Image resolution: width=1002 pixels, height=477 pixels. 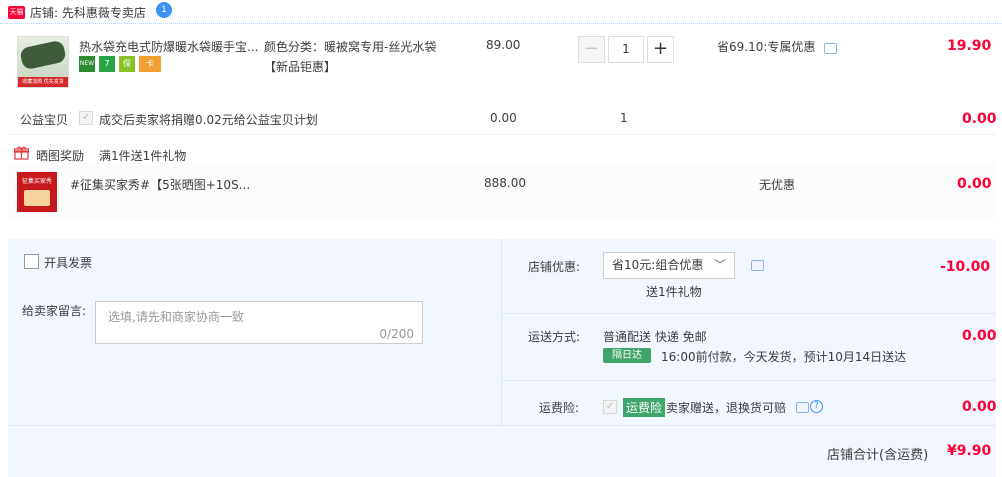 What do you see at coordinates (503, 45) in the screenshot?
I see `unit-price: 89.00` at bounding box center [503, 45].